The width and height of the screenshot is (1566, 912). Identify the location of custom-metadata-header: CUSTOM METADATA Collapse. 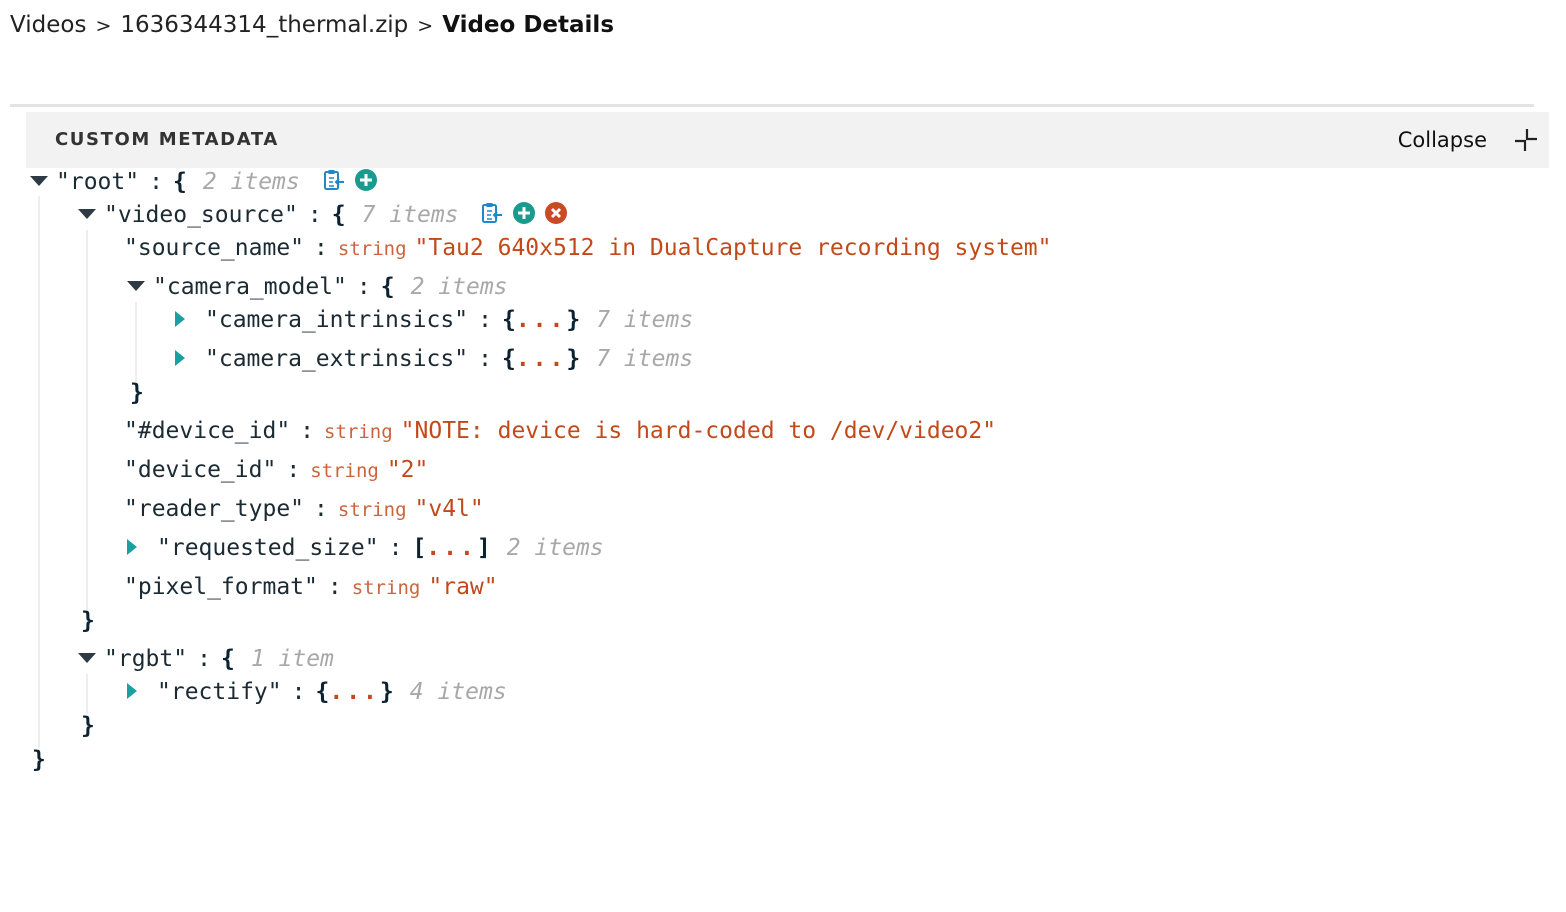
(787, 140).